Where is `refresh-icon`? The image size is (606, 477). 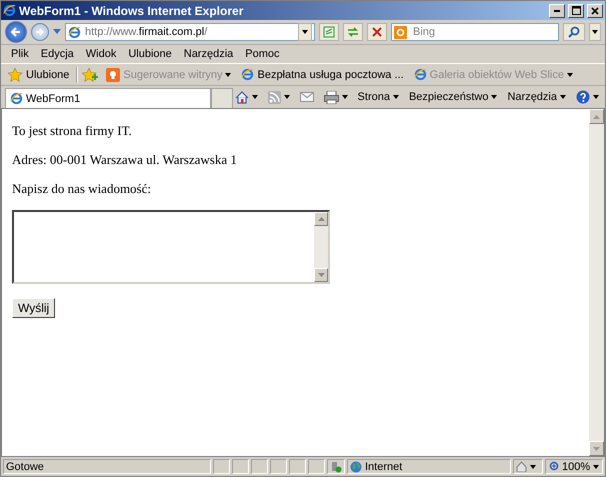 refresh-icon is located at coordinates (353, 32).